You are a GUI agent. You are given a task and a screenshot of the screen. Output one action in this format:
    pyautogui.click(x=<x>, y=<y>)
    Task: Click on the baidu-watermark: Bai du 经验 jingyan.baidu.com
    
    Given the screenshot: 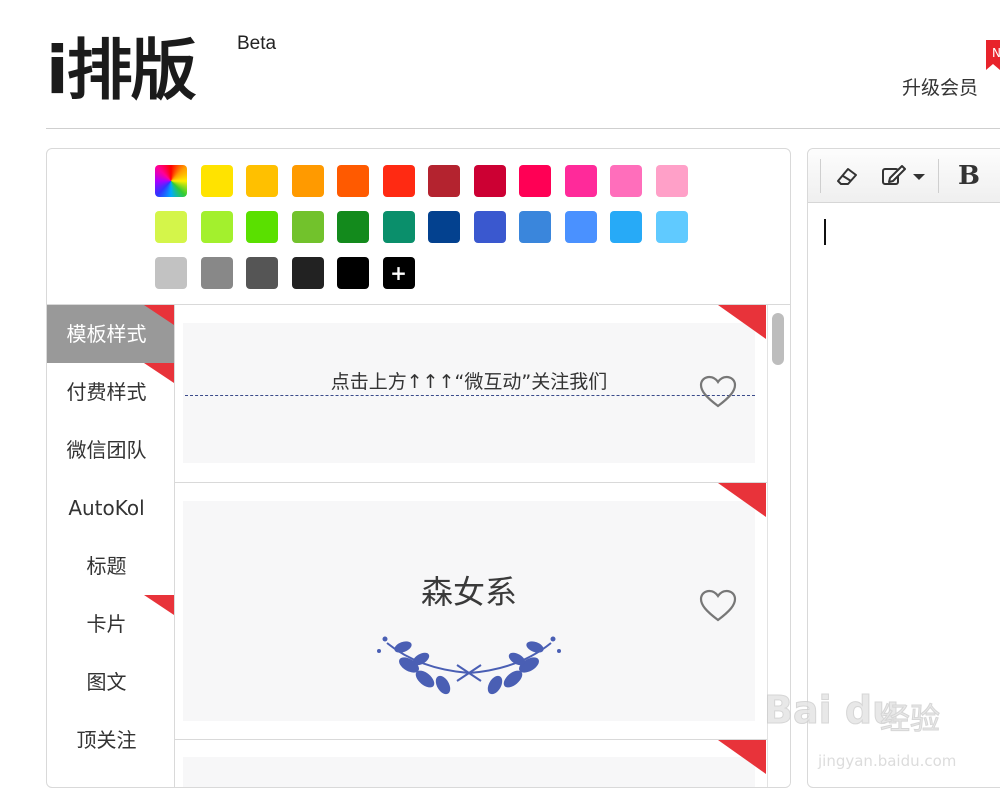 What is the action you would take?
    pyautogui.click(x=878, y=727)
    